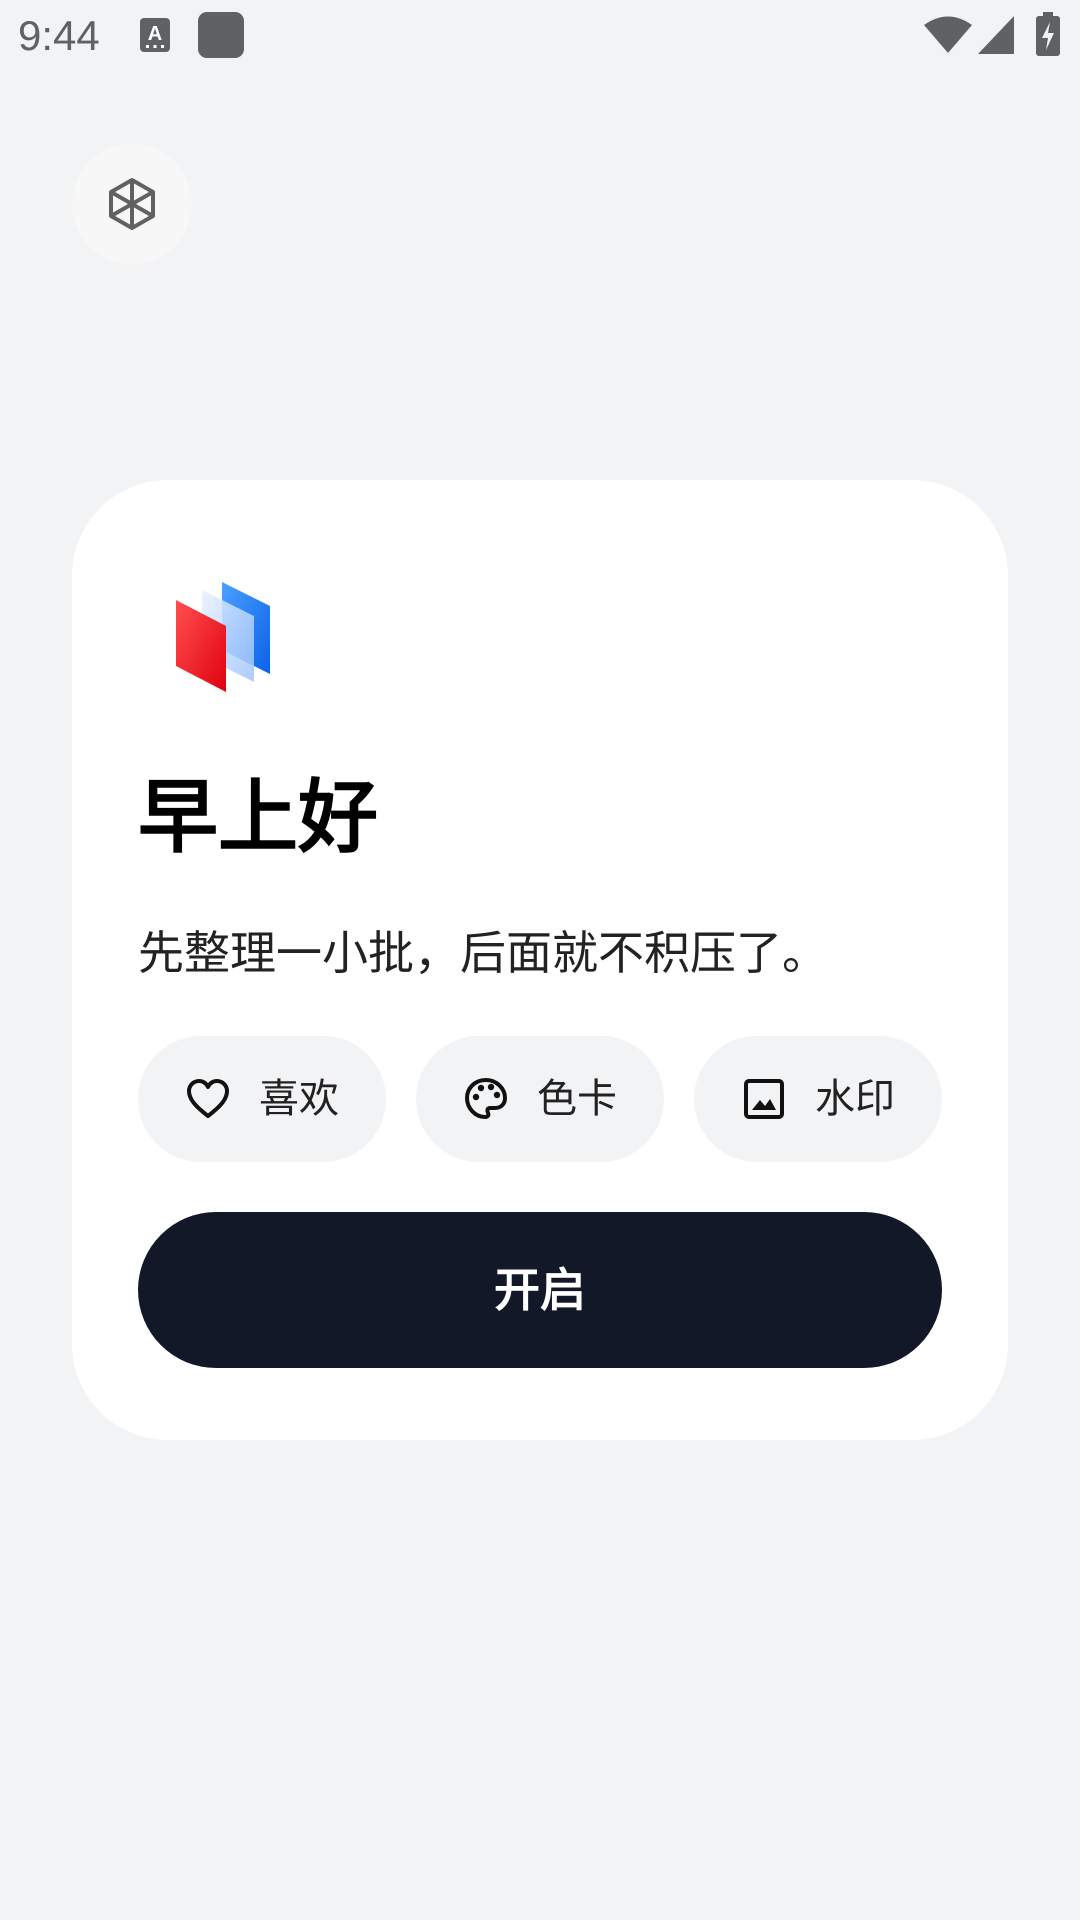 This screenshot has width=1080, height=1920. Describe the element at coordinates (223, 637) in the screenshot. I see `layered-cards-logo` at that location.